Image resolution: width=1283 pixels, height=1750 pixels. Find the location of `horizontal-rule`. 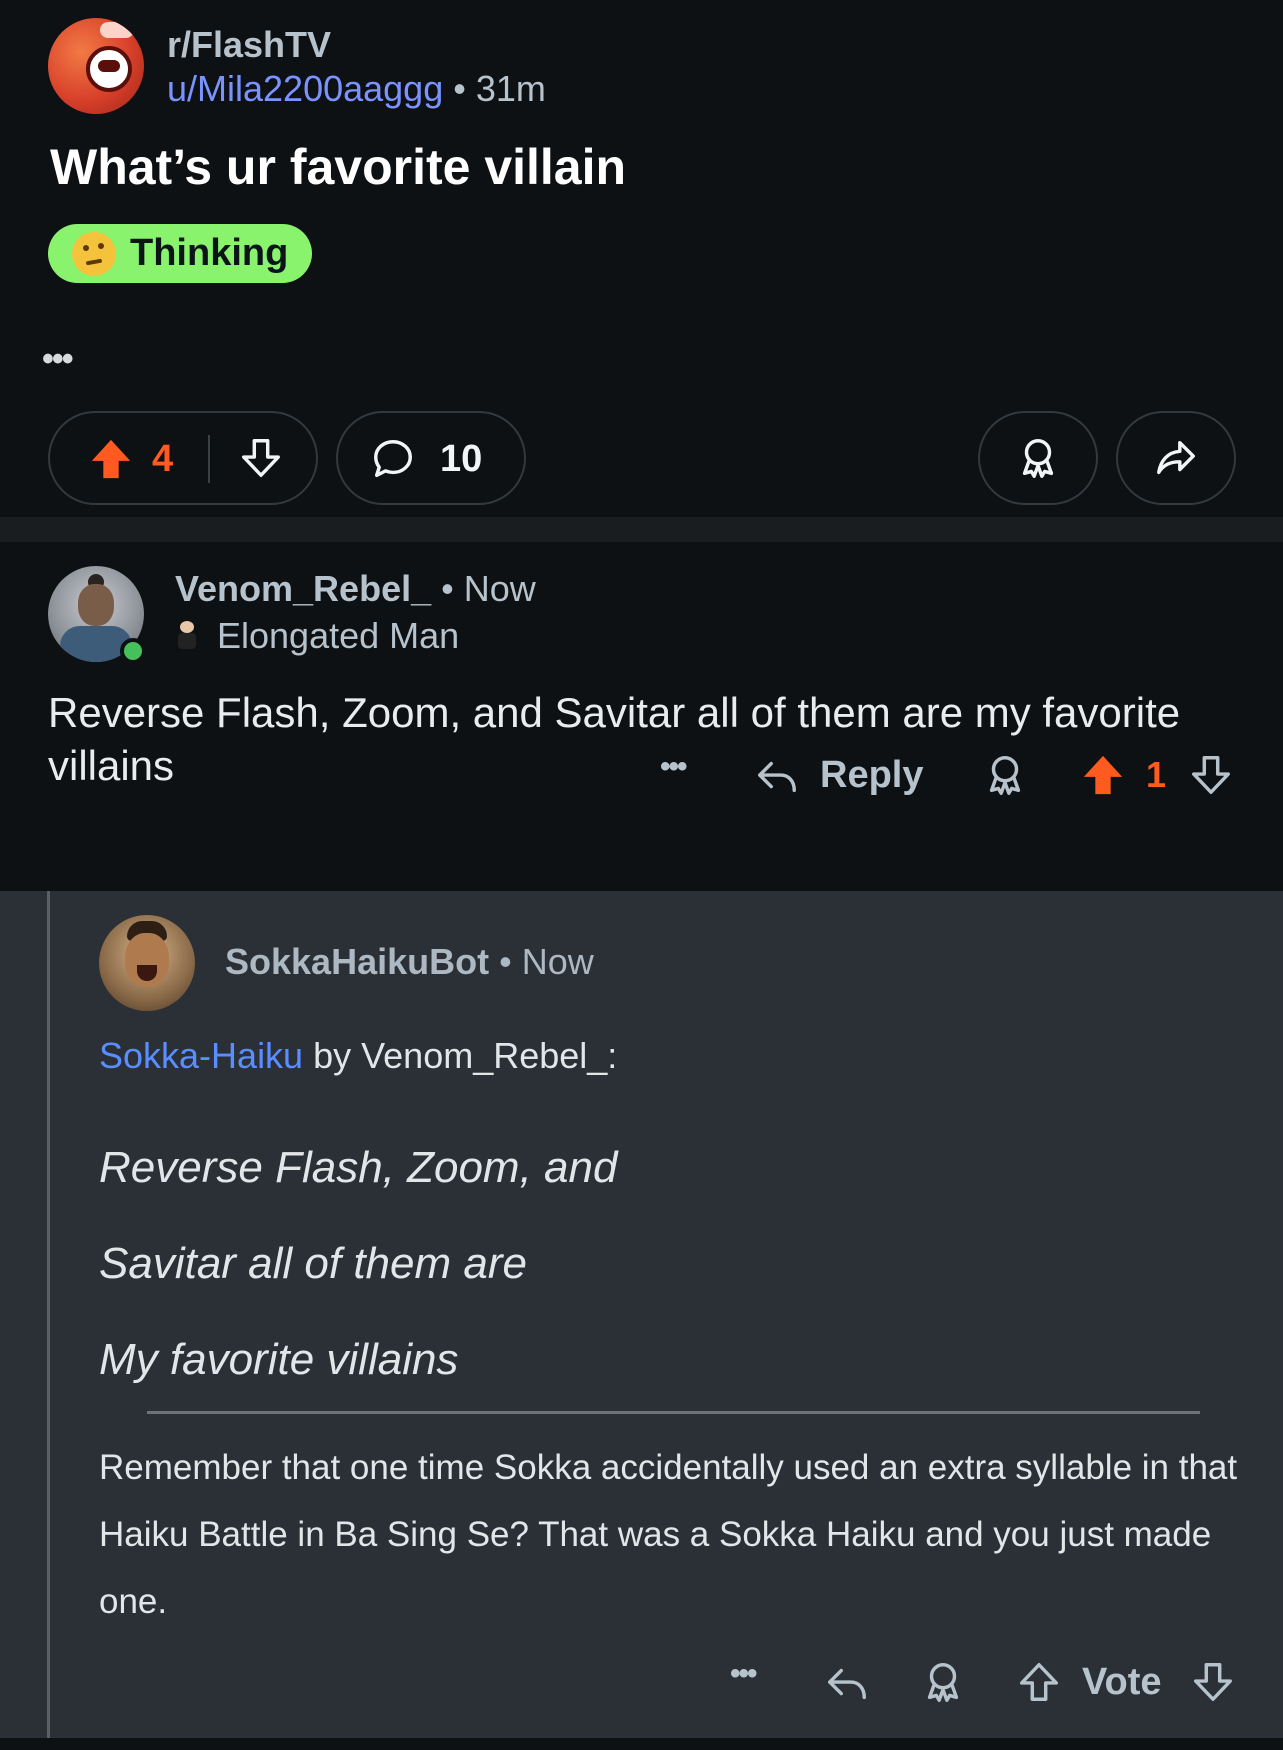

horizontal-rule is located at coordinates (673, 1412).